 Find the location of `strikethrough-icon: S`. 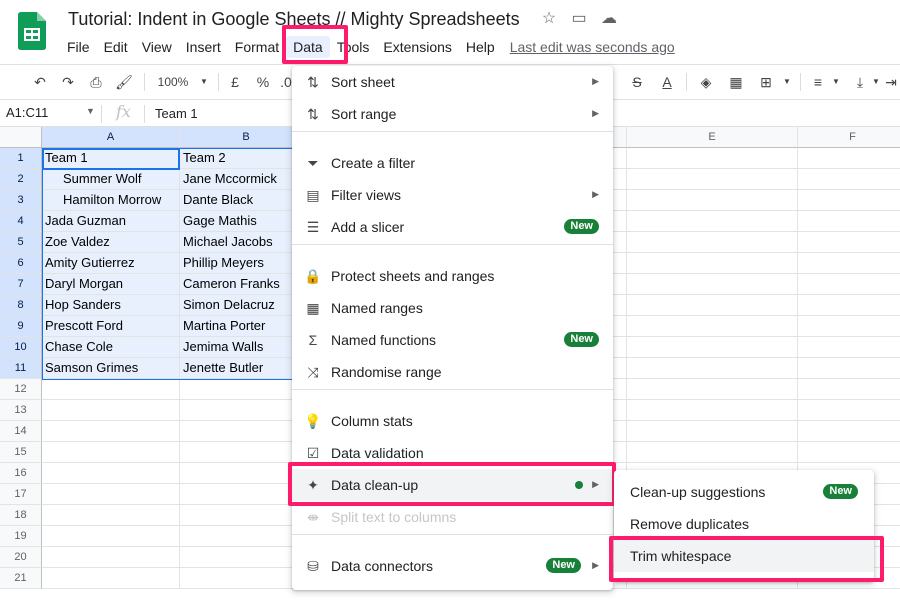

strikethrough-icon: S is located at coordinates (637, 82).